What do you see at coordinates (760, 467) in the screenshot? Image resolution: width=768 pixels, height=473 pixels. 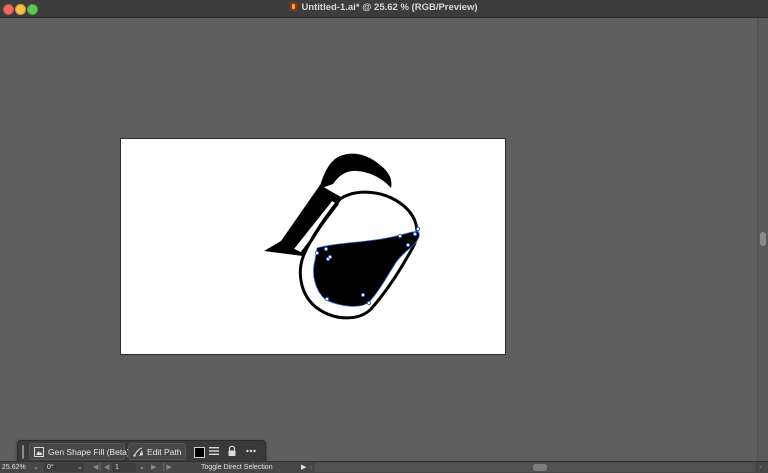 I see `scroll-right-arrow-icon: ›` at bounding box center [760, 467].